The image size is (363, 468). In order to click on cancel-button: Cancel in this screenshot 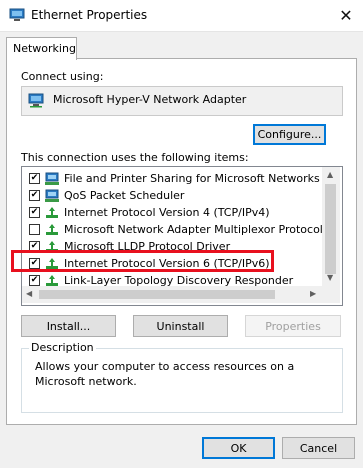, I will do `click(318, 448)`.